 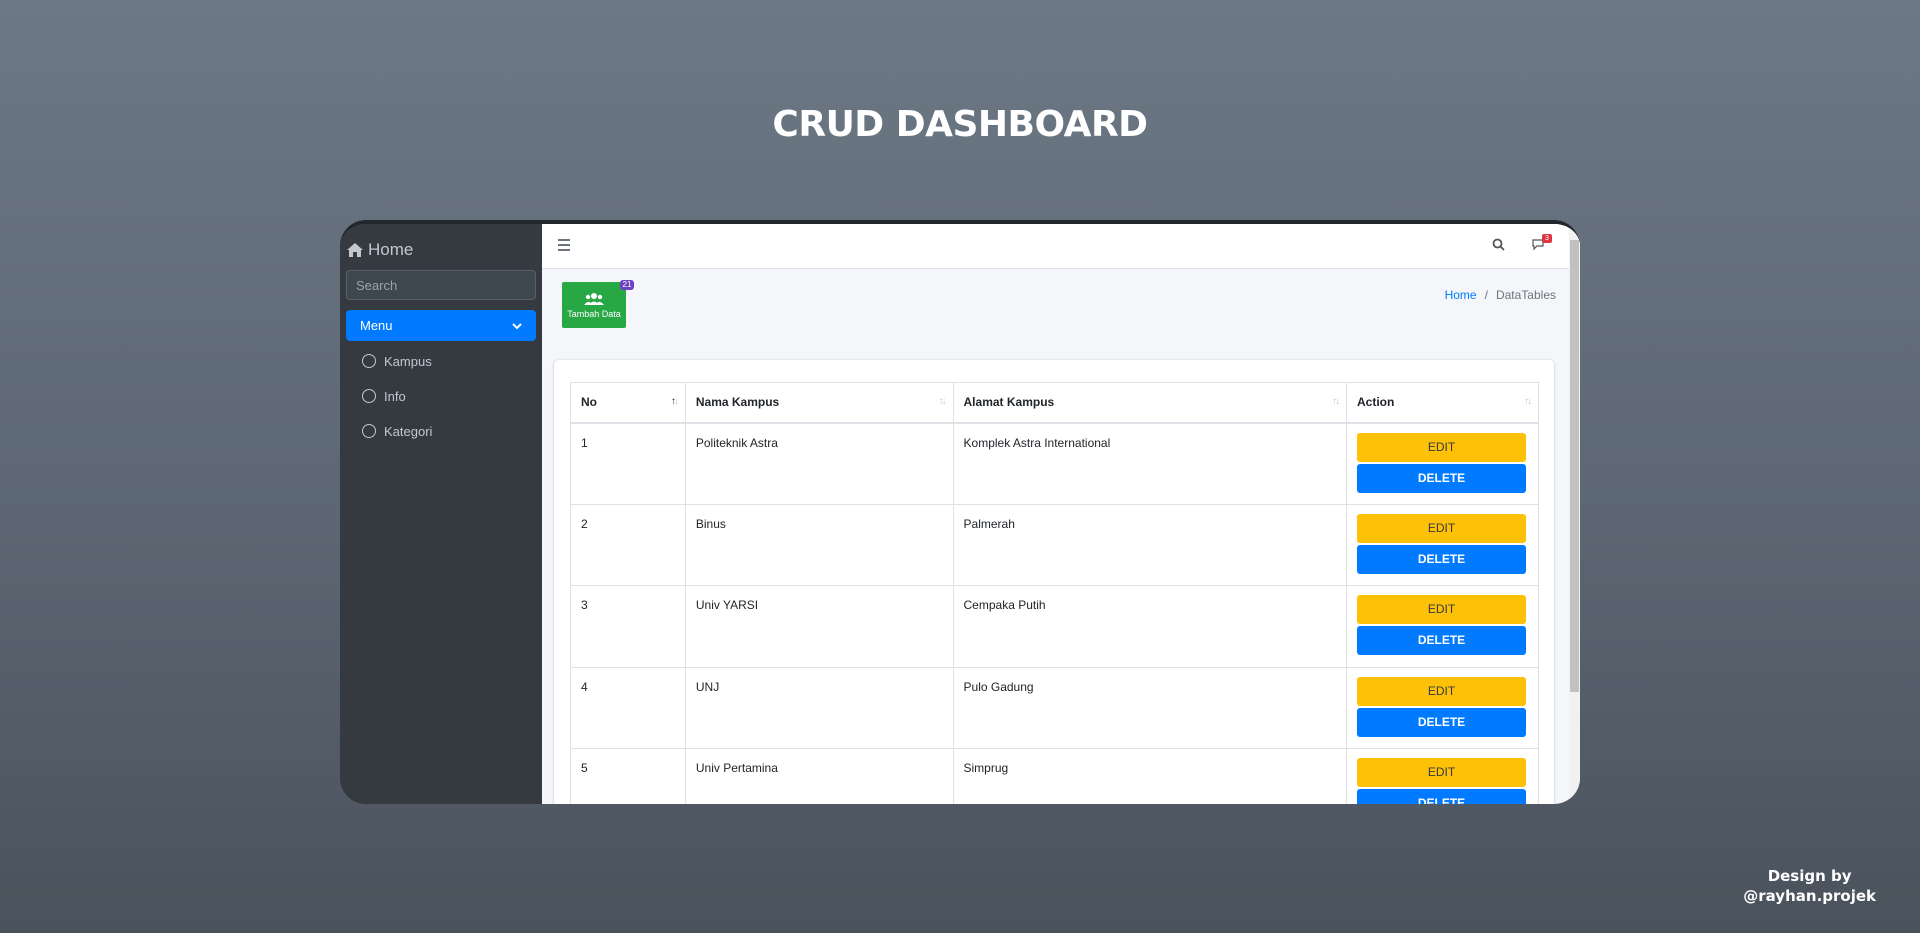 I want to click on chevron-down-icon, so click(x=517, y=325).